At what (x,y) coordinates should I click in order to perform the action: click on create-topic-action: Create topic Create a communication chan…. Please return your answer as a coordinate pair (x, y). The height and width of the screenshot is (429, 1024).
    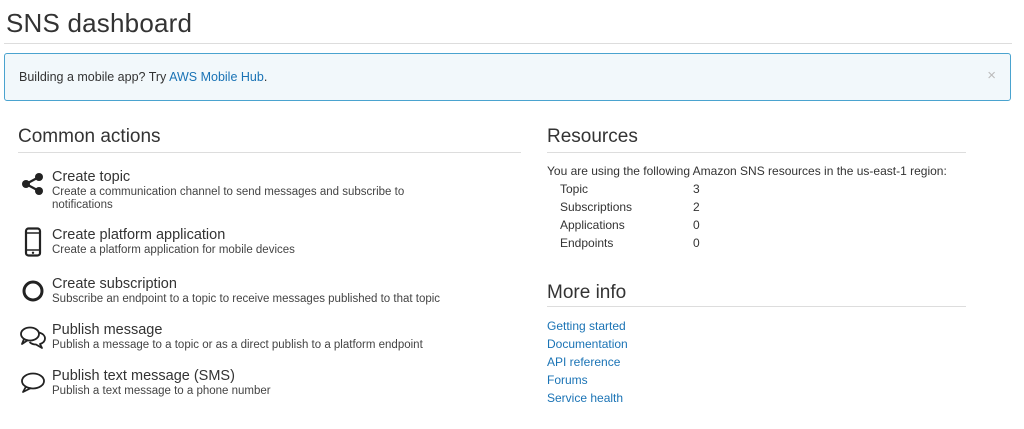
    Looking at the image, I should click on (268, 191).